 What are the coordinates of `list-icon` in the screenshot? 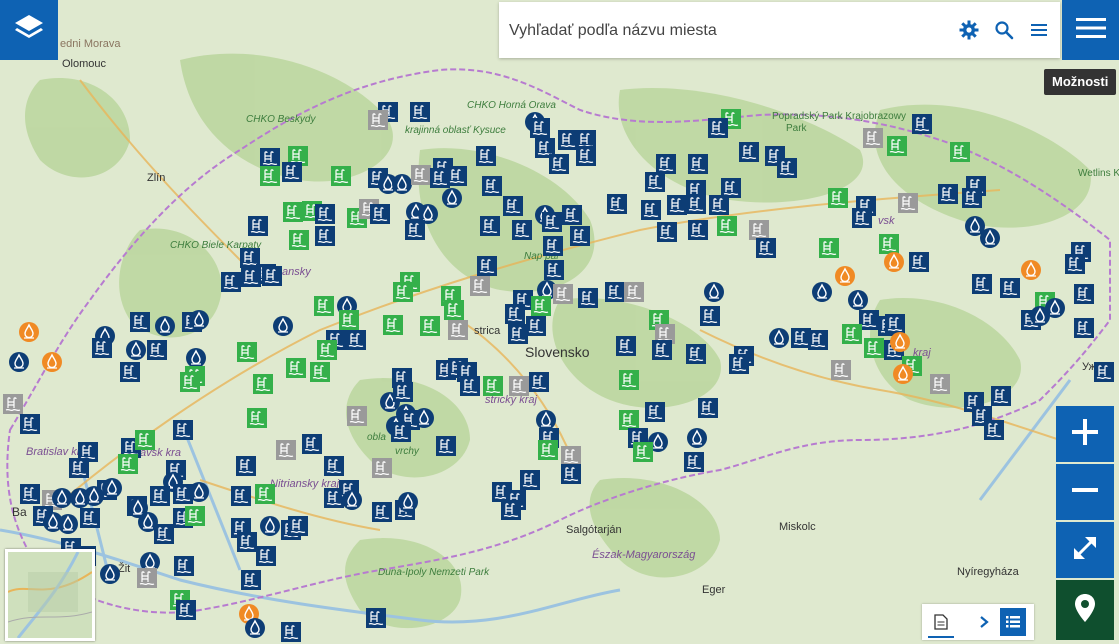 It's located at (1039, 30).